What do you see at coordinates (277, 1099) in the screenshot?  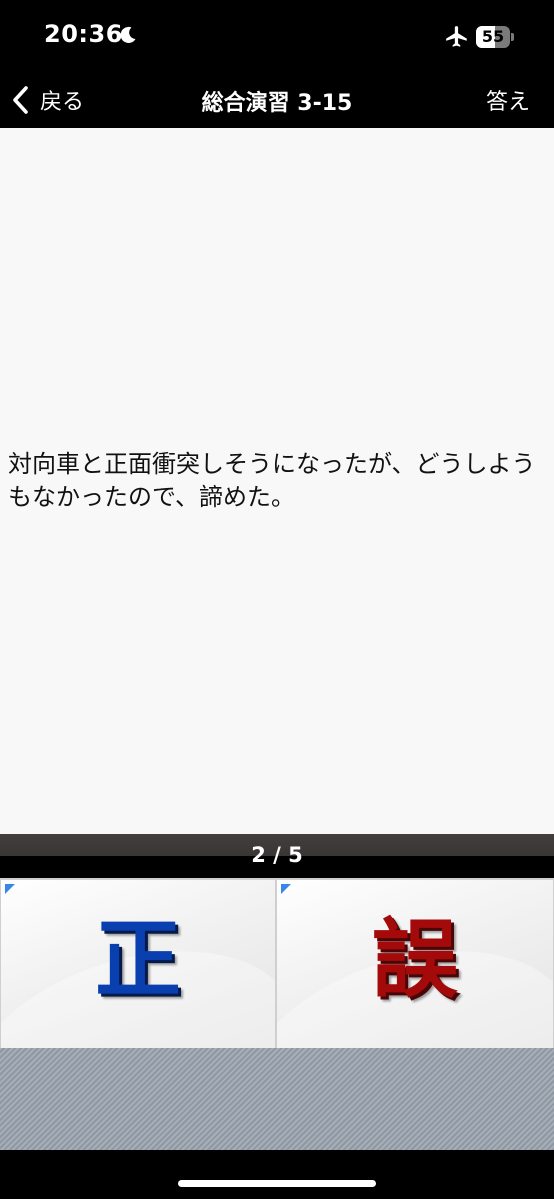 I see `pattern-background` at bounding box center [277, 1099].